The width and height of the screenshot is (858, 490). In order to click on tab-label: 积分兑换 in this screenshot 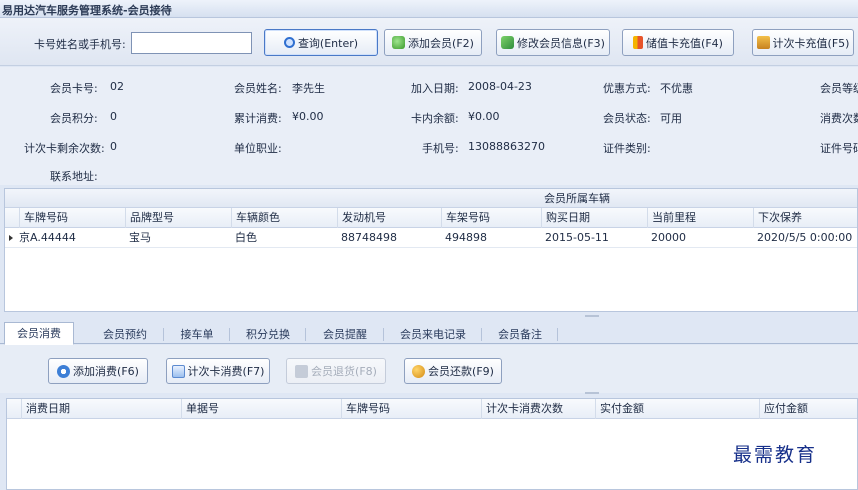, I will do `click(268, 334)`.